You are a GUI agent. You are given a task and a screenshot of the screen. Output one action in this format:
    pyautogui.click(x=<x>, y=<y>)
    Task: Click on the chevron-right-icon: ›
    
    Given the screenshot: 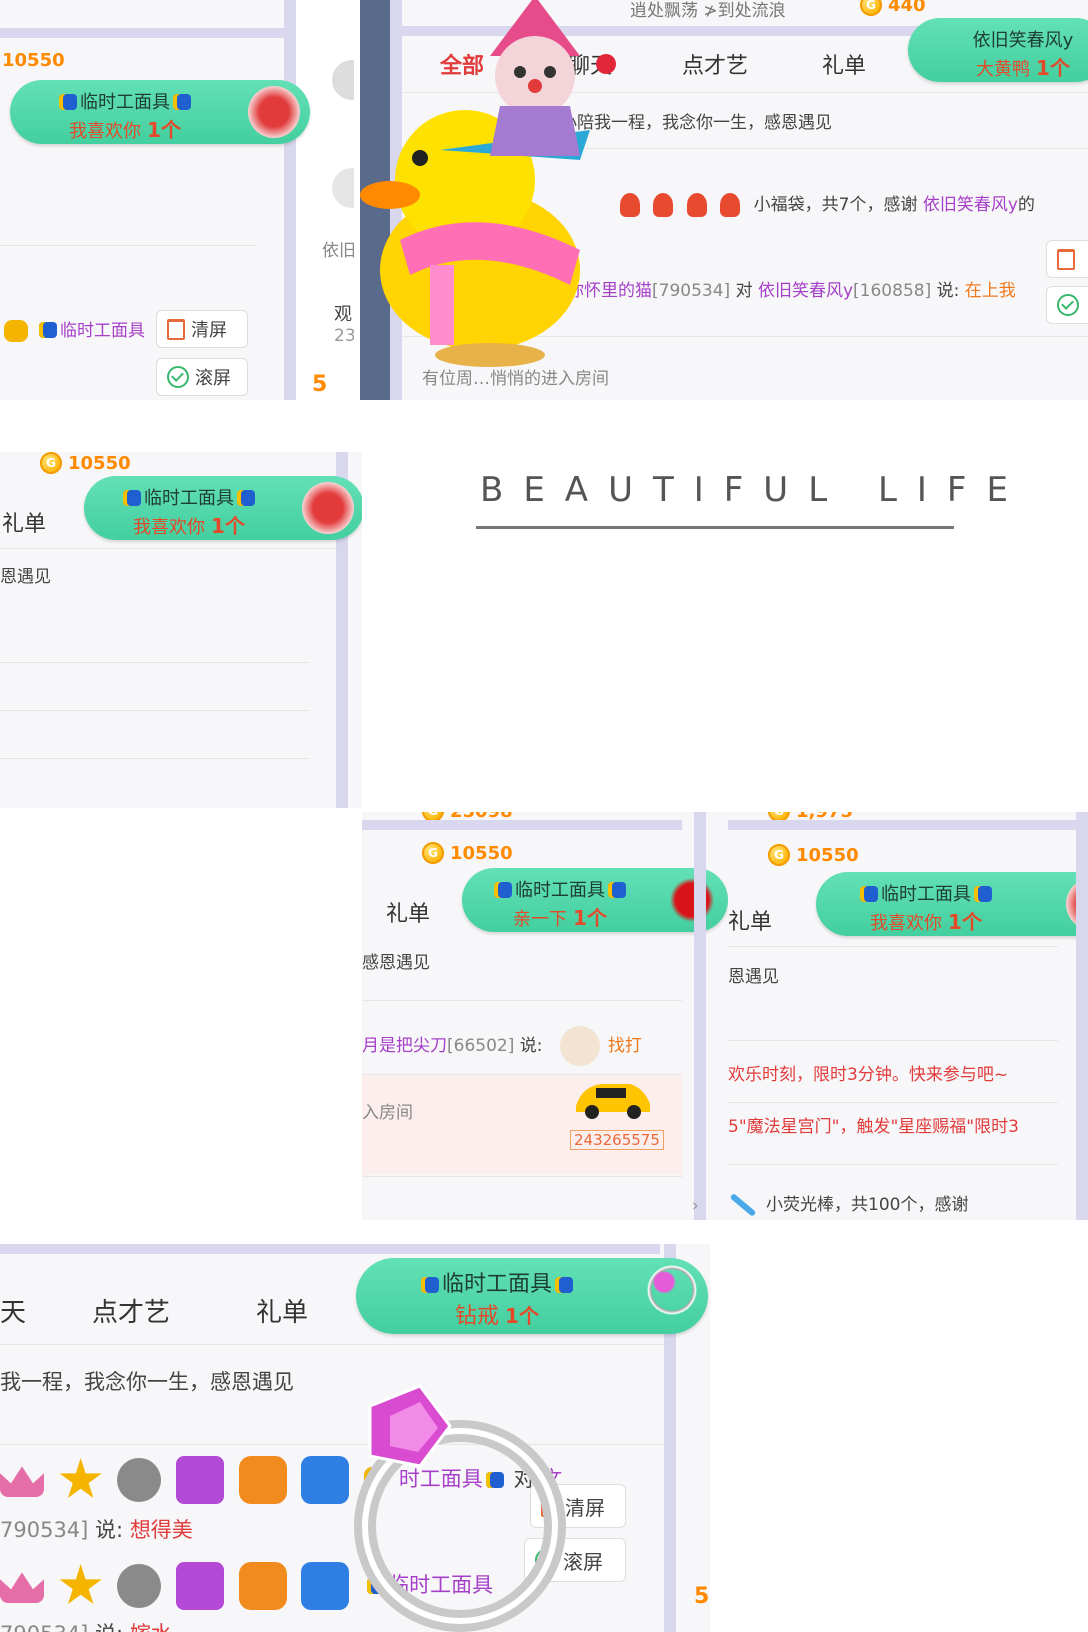 What is the action you would take?
    pyautogui.click(x=695, y=1206)
    